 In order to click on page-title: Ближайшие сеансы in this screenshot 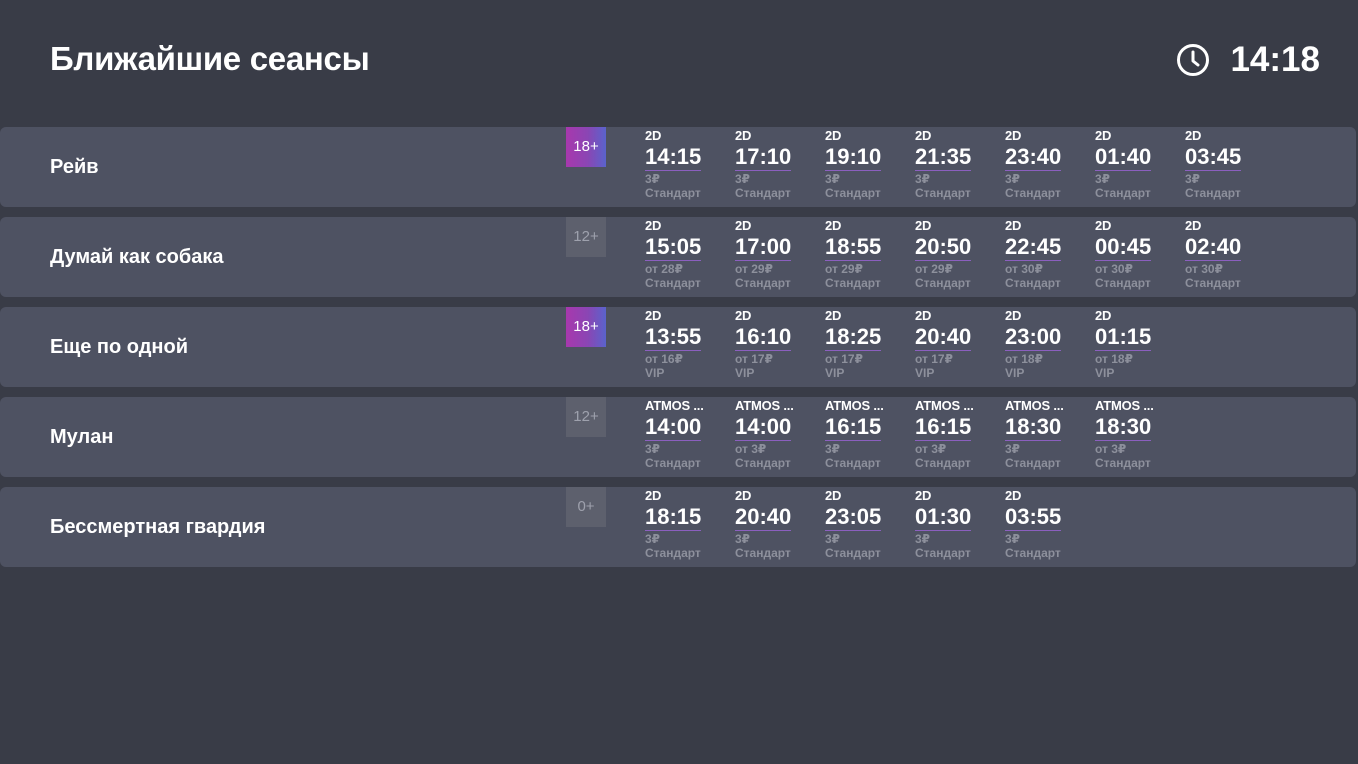, I will do `click(210, 58)`.